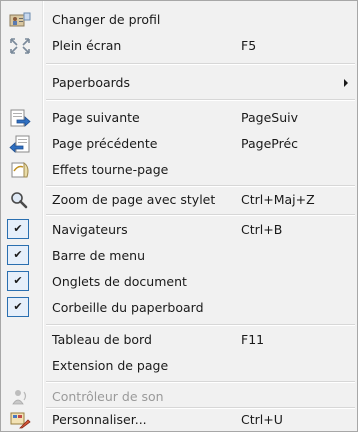 Image resolution: width=358 pixels, height=432 pixels. I want to click on menu-item-navigateurs: ✔ Navigateurs Ctrl+B, so click(179, 230).